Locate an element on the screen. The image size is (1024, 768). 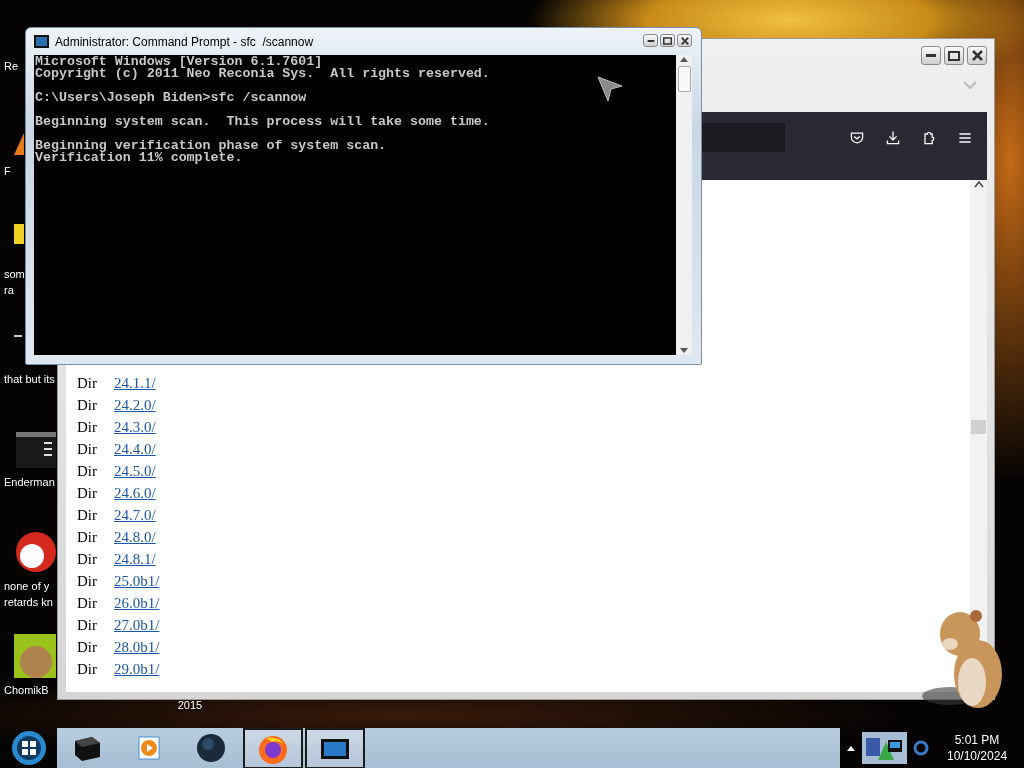
console-line: Microsoft Windows [Version 6.1.7601] is located at coordinates (179, 62).